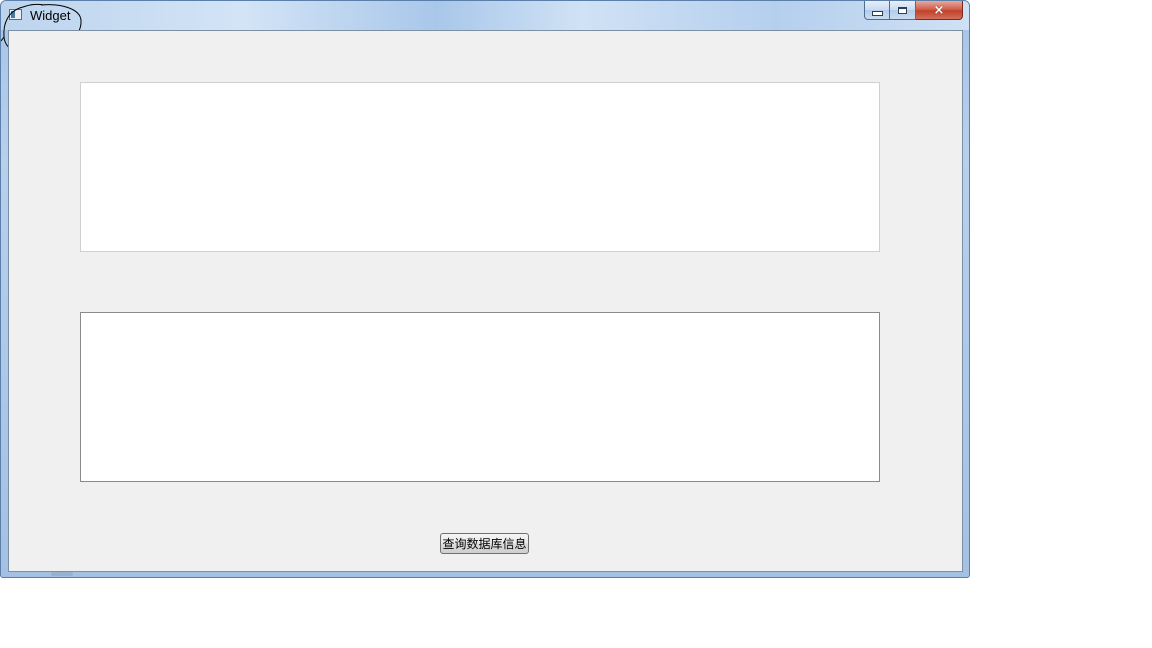 Image resolution: width=1152 pixels, height=648 pixels. I want to click on minimize-button, so click(877, 10).